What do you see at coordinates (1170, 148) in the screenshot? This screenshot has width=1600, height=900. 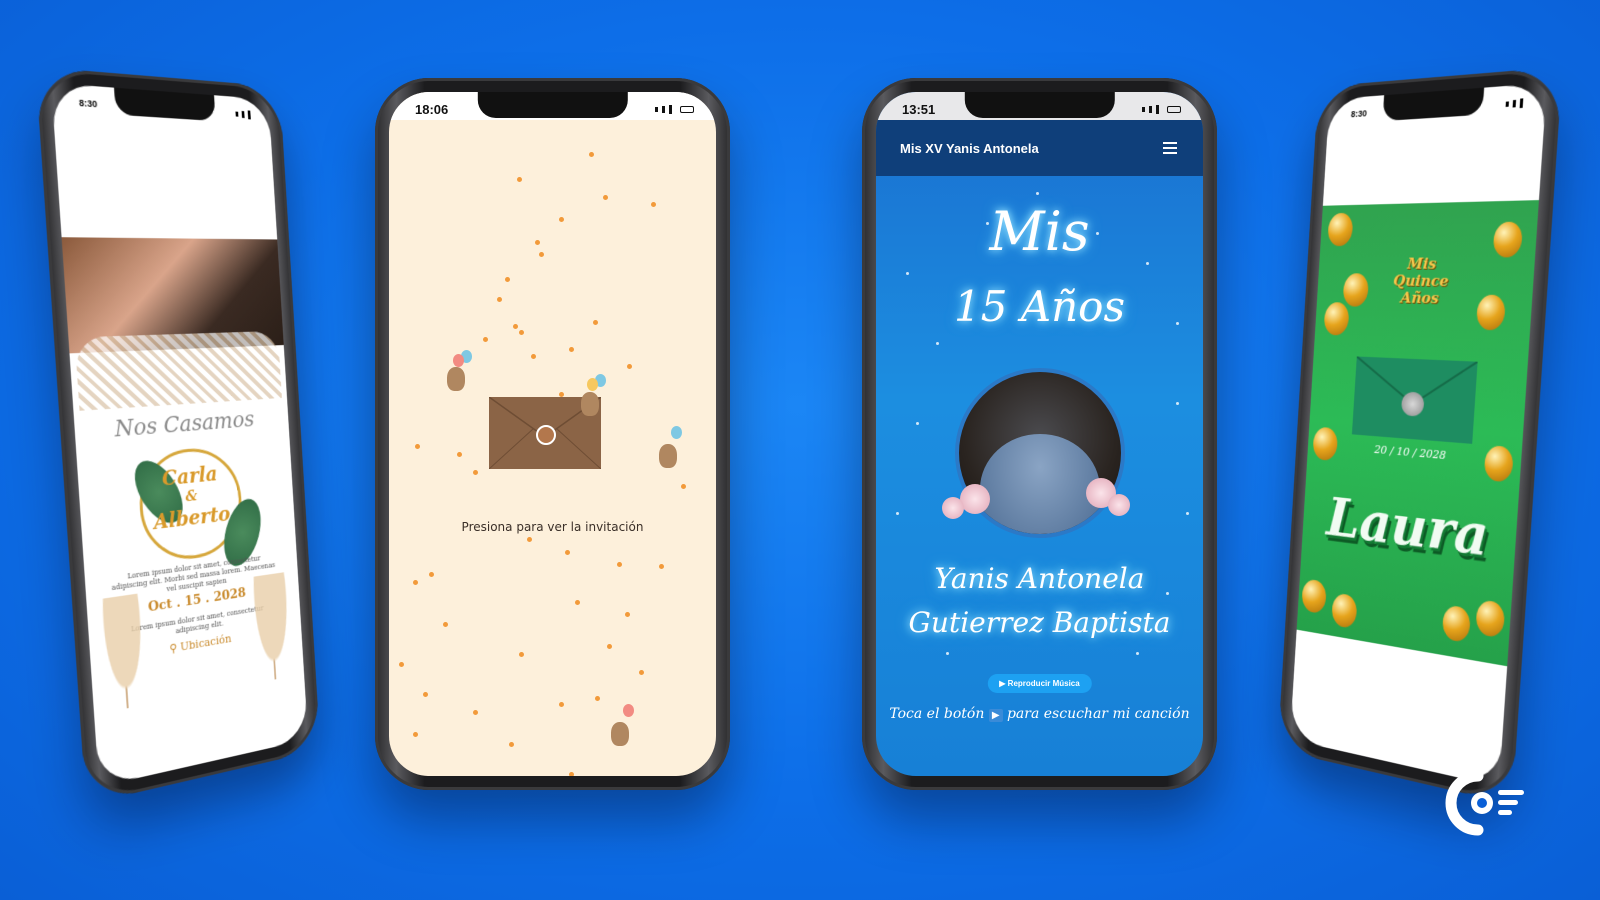 I see `menu-icon` at bounding box center [1170, 148].